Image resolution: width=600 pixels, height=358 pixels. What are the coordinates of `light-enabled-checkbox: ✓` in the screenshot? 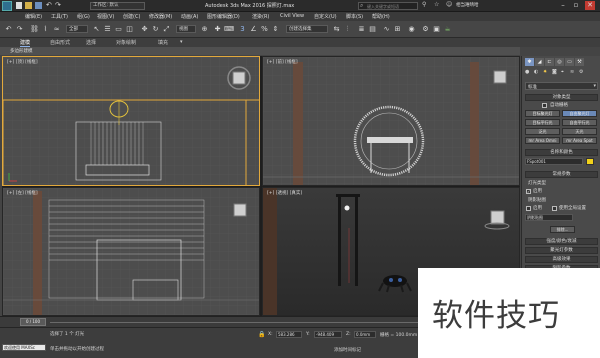 It's located at (528, 191).